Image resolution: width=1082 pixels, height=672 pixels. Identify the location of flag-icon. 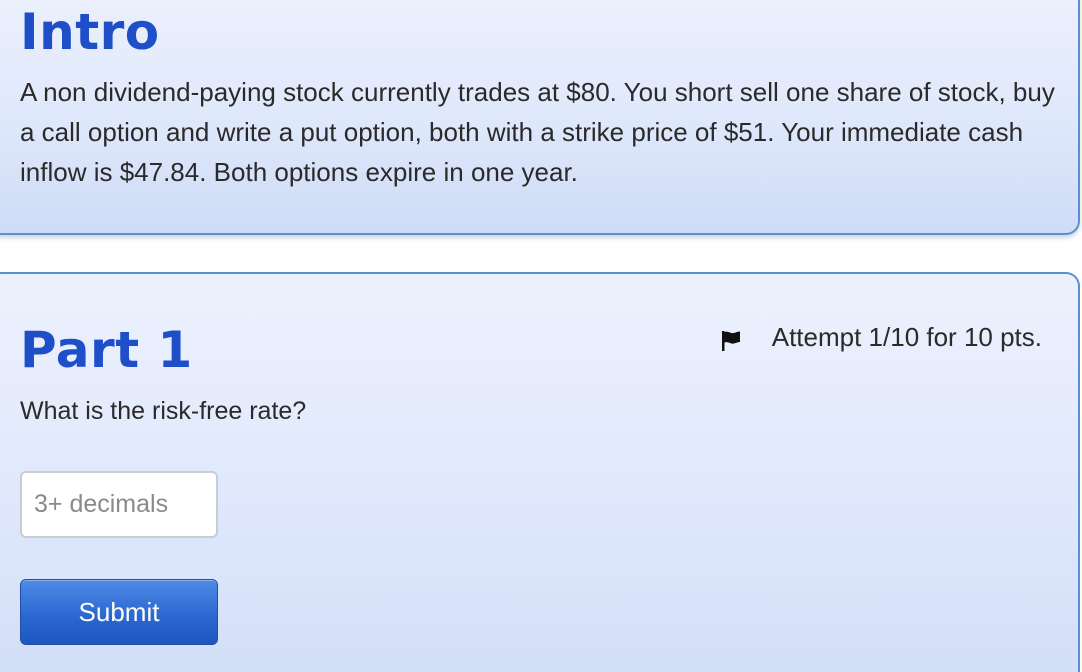
(731, 338).